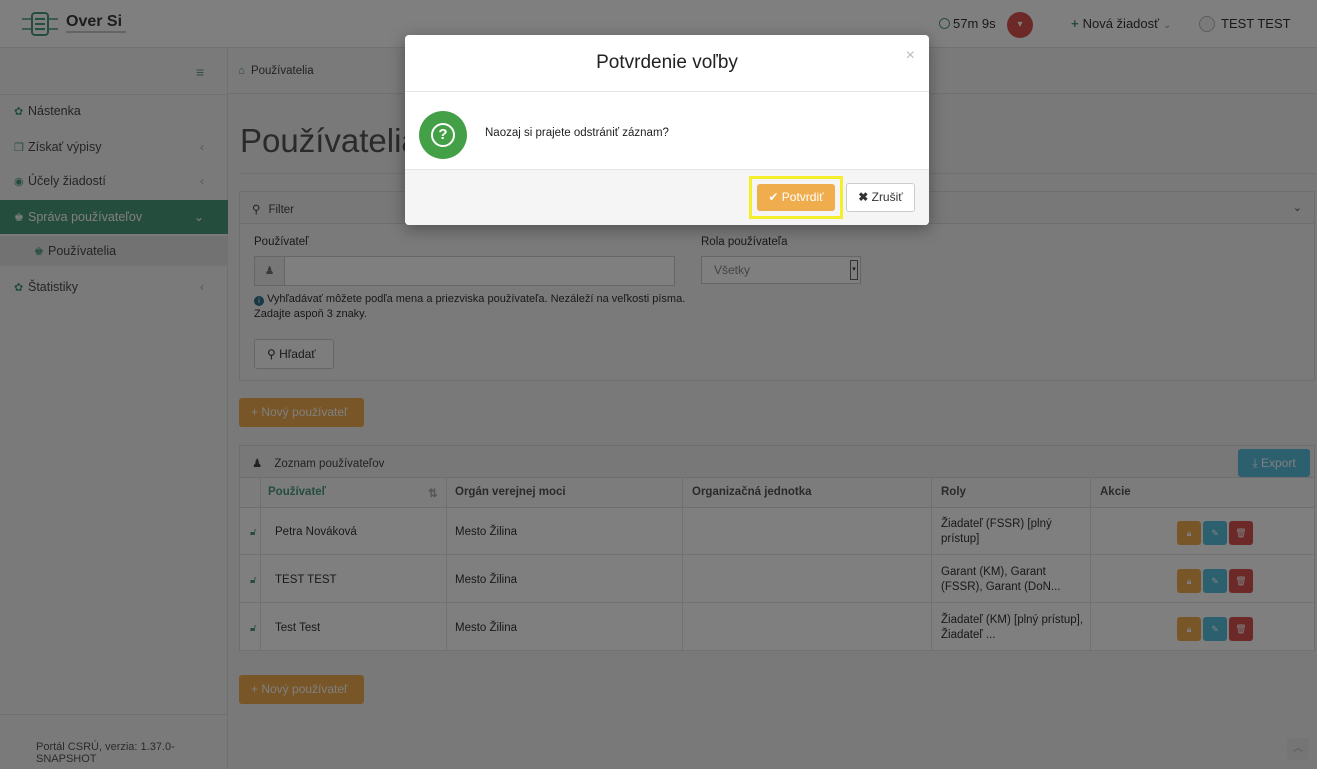  Describe the element at coordinates (667, 197) in the screenshot. I see `dialog-footer: ✔ Potvrdiť ✖ Zrušiť` at that location.